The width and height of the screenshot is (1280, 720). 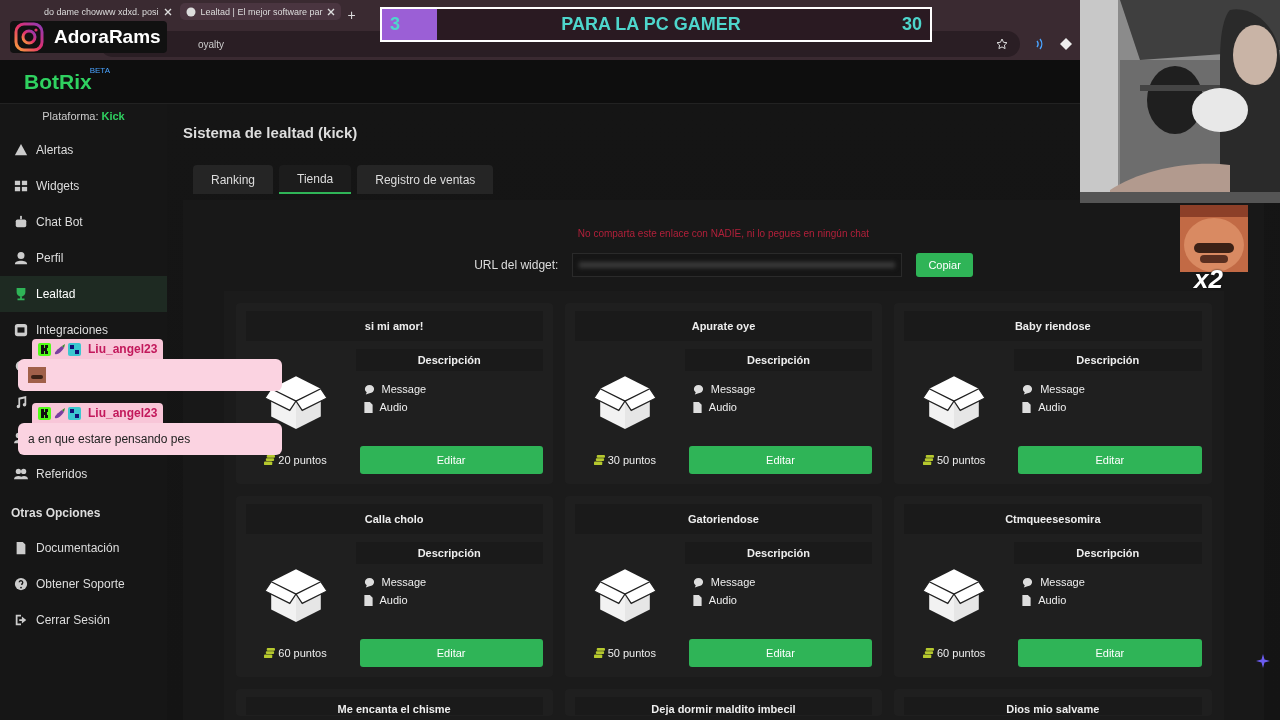 I want to click on warning-text: No comparta este enlace con NADIE, ni lo pegues en ningún chat, so click(x=723, y=233).